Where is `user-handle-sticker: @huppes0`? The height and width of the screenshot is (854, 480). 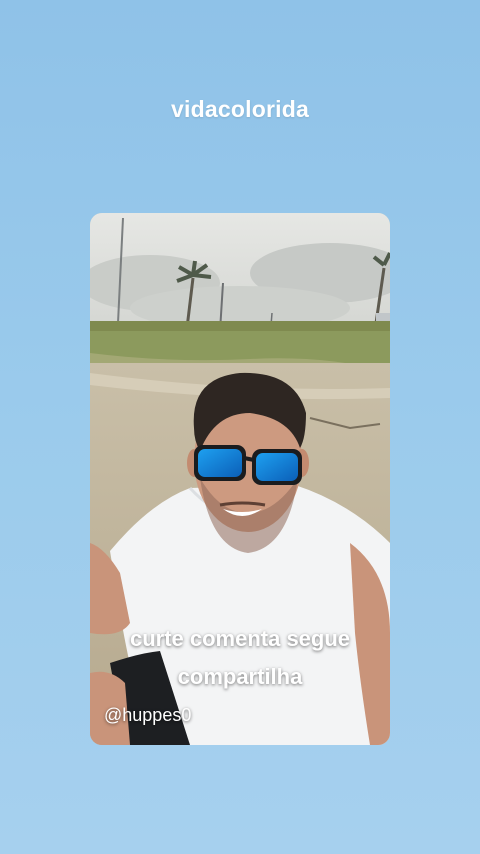
user-handle-sticker: @huppes0 is located at coordinates (147, 715).